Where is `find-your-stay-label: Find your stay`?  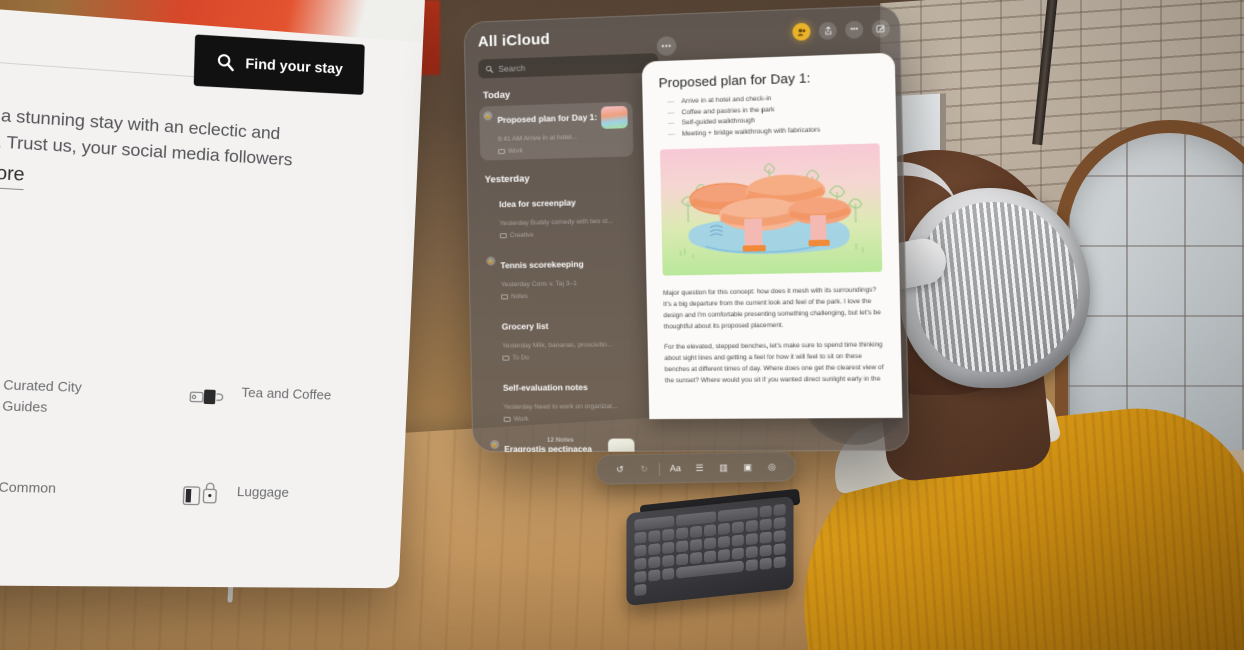 find-your-stay-label: Find your stay is located at coordinates (294, 65).